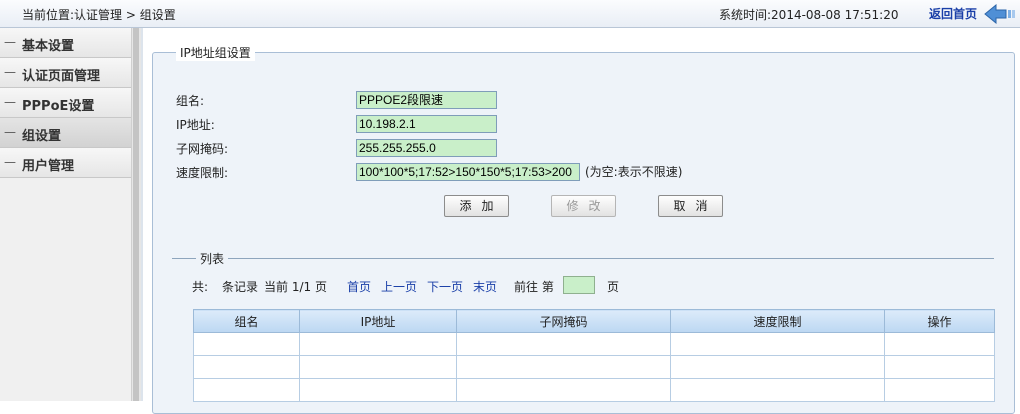 This screenshot has height=414, width=1020. I want to click on pager-records-label: 条记录, so click(240, 287).